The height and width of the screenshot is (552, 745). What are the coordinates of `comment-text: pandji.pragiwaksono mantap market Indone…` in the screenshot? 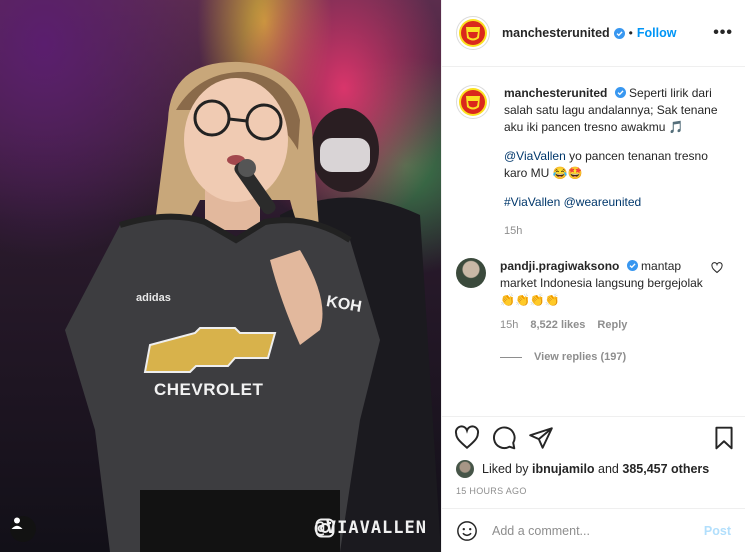 It's located at (609, 283).